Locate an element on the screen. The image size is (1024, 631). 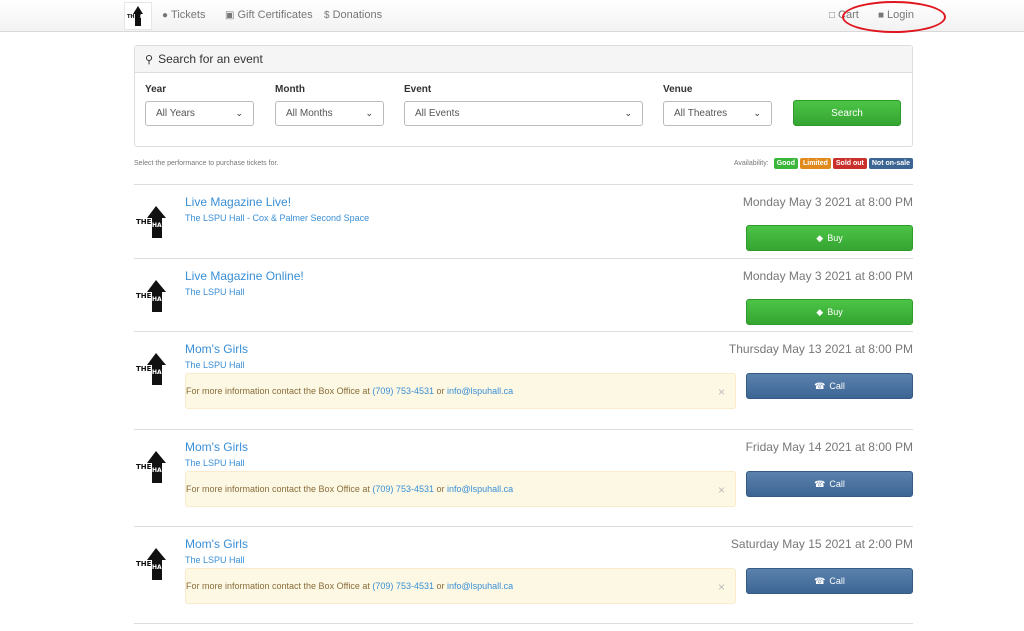
event-select: All Events ⌄ is located at coordinates (523, 113).